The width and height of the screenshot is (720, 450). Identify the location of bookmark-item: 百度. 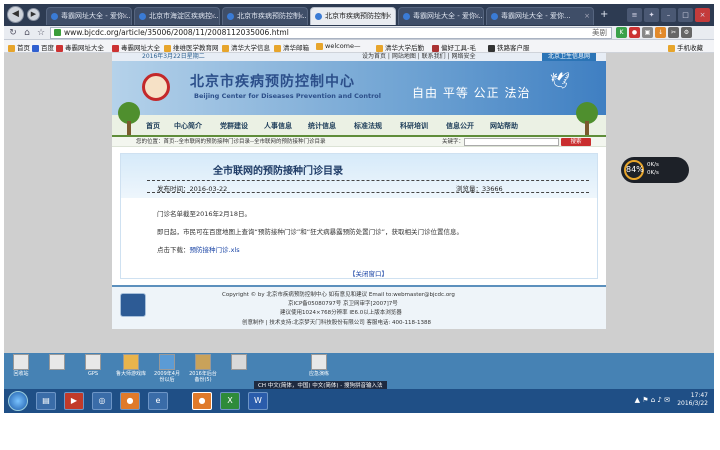
(43, 47).